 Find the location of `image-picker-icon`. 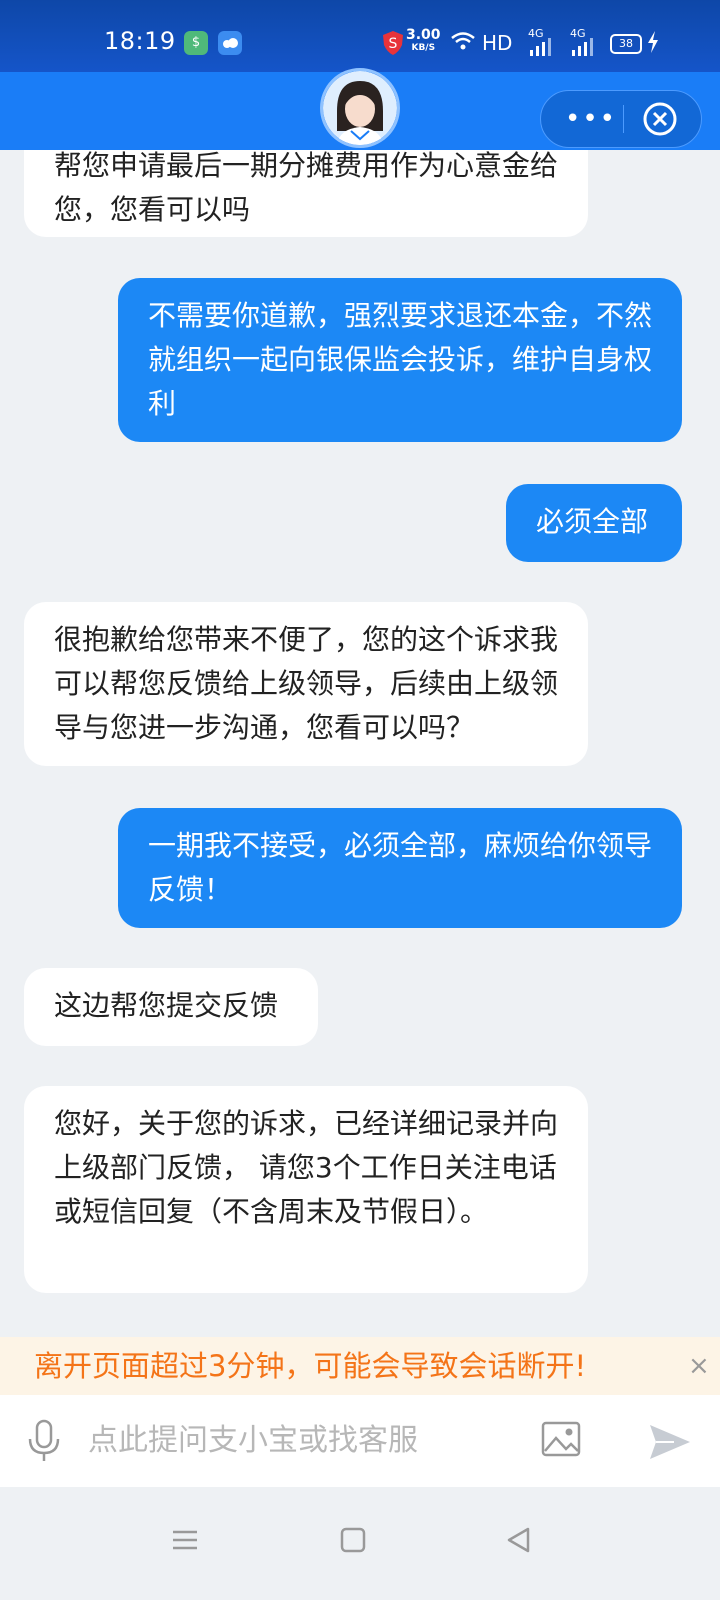

image-picker-icon is located at coordinates (562, 1440).